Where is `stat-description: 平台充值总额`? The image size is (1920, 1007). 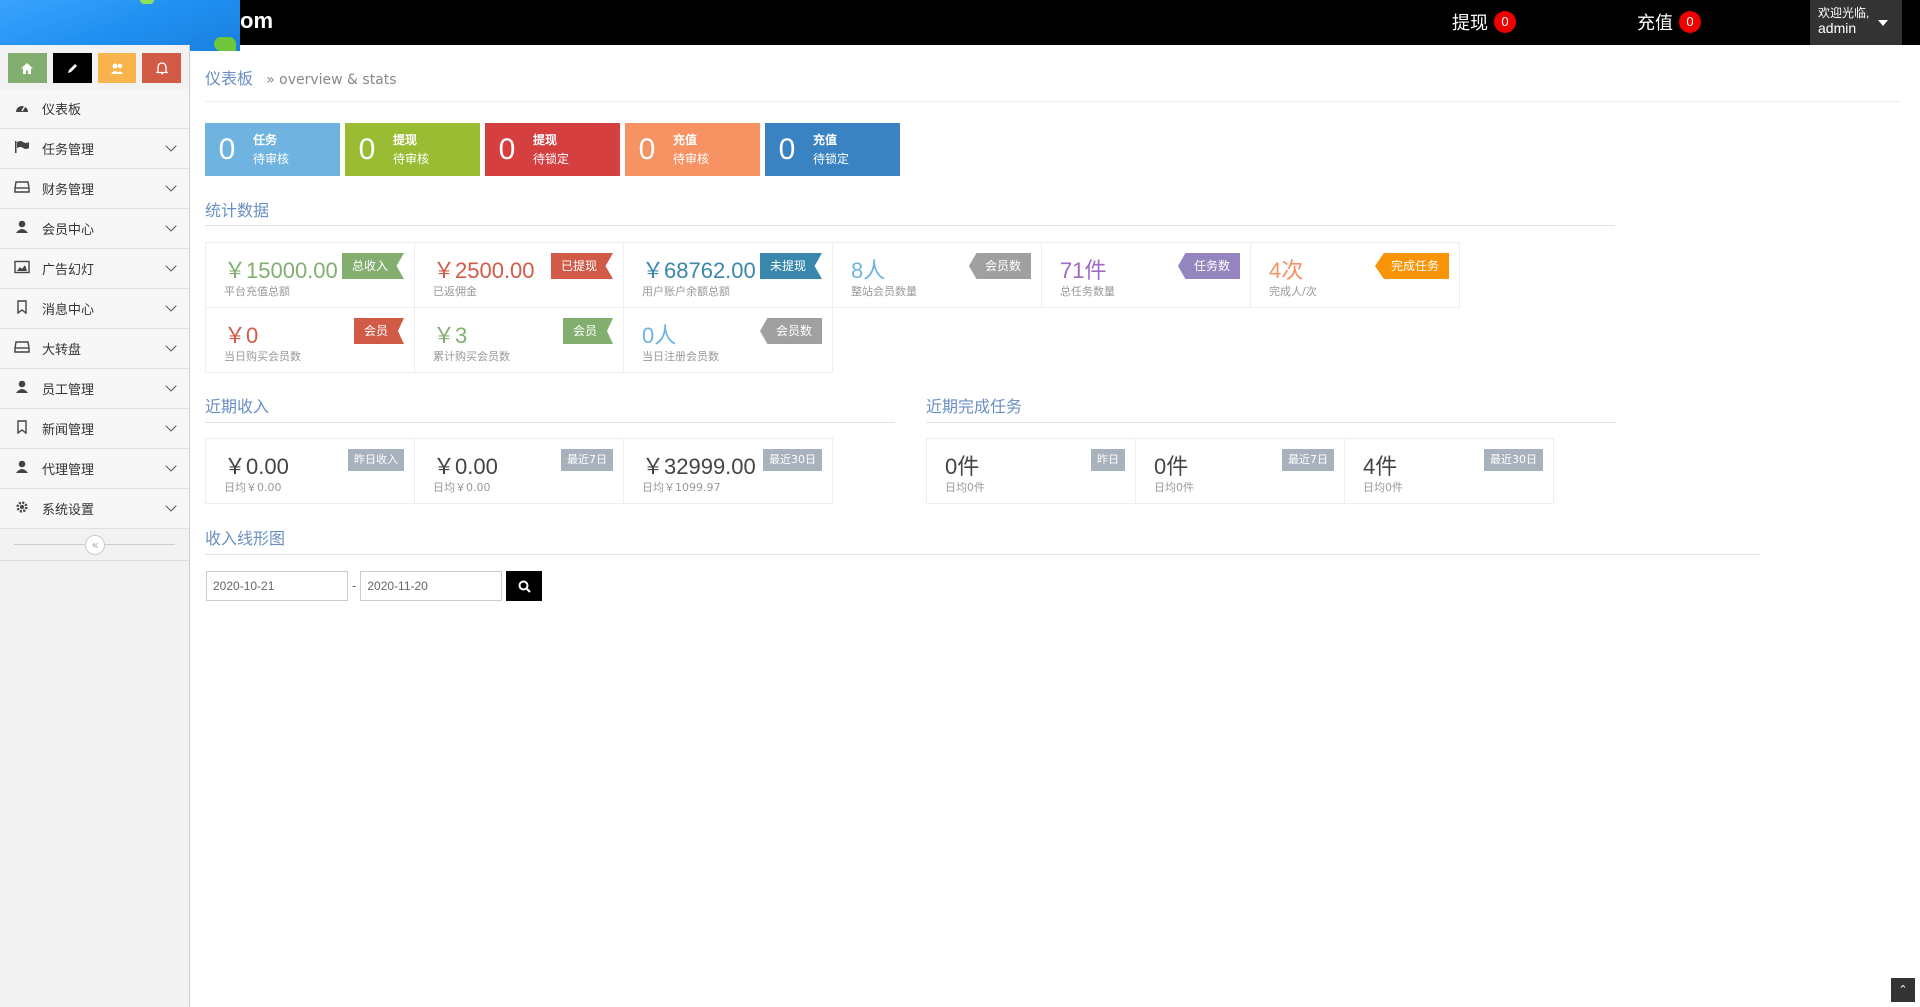
stat-description: 平台充值总额 is located at coordinates (257, 291).